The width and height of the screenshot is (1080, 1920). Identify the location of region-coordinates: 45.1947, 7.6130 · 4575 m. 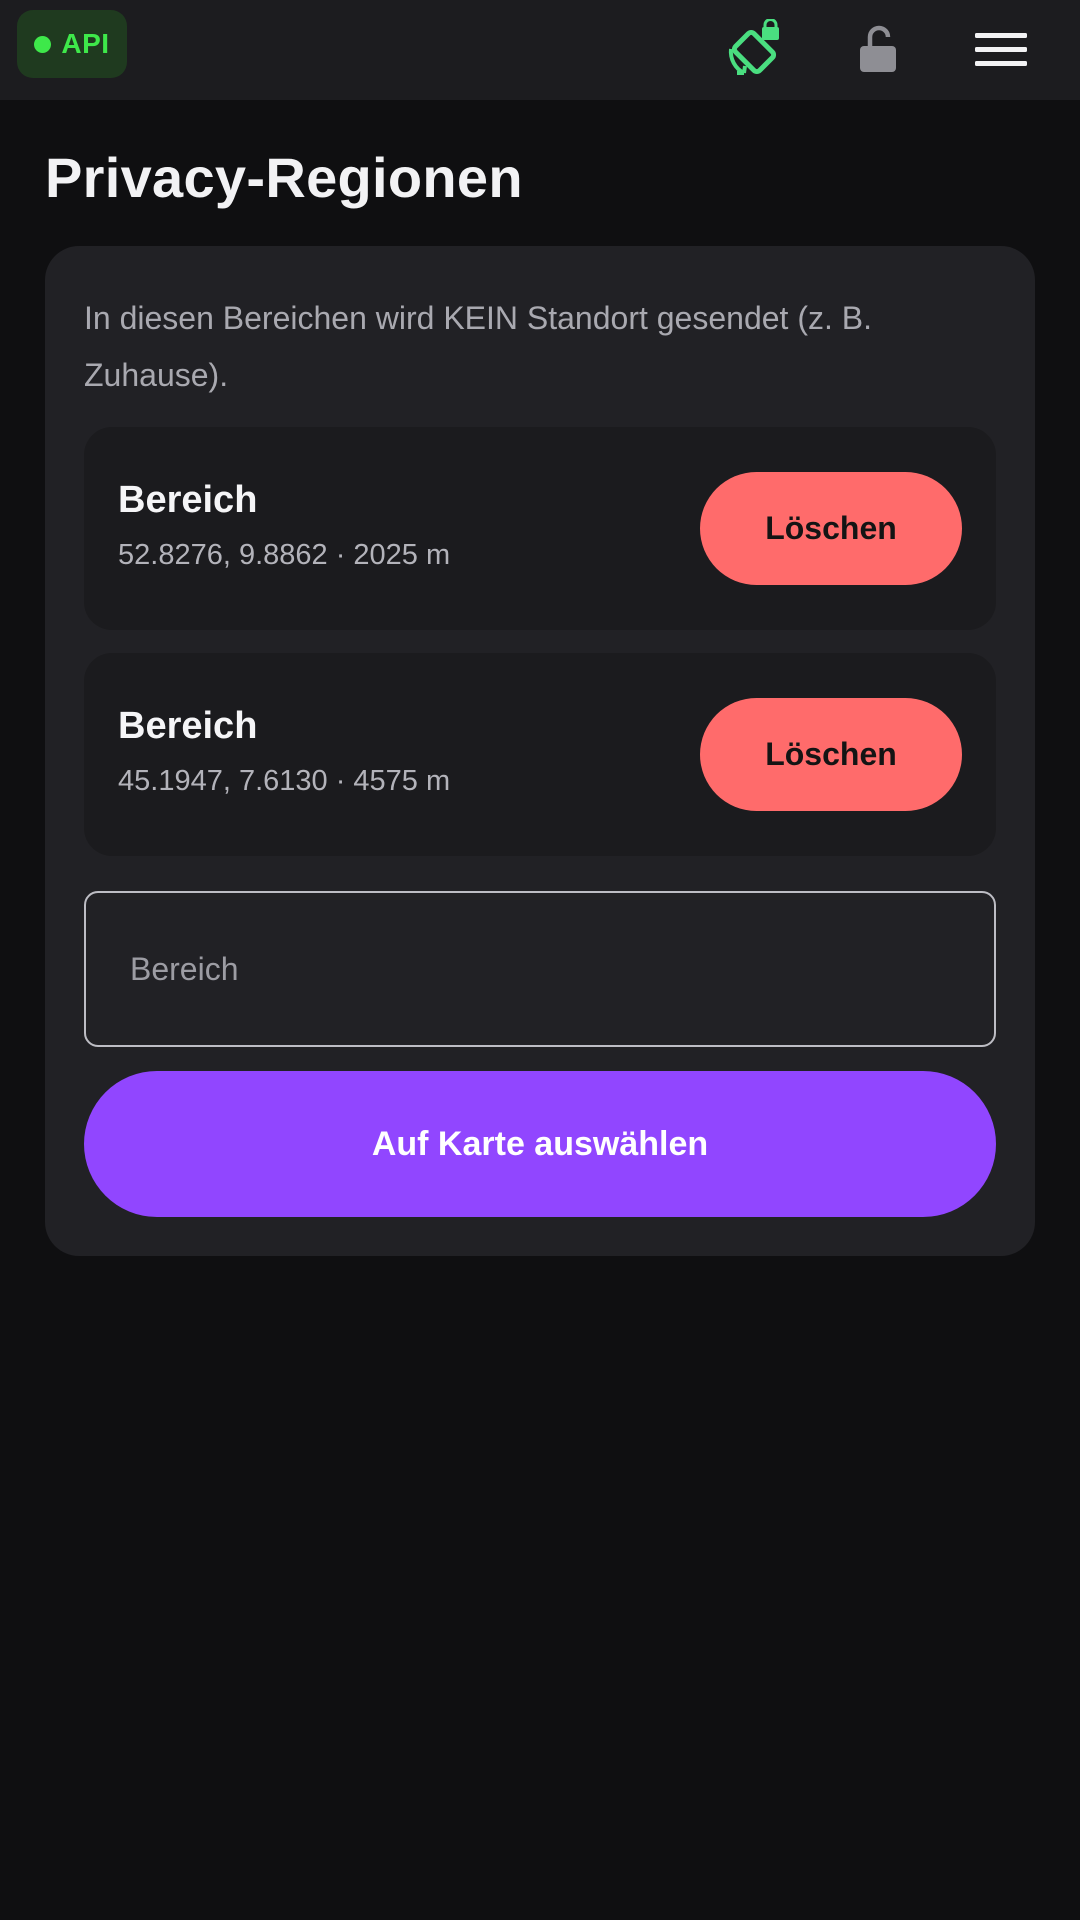
(284, 781).